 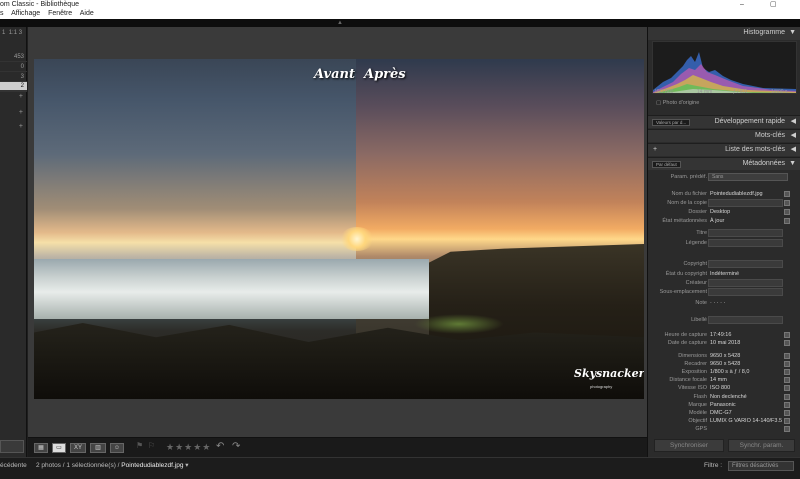 I want to click on compare-view-icon: XY, so click(x=78, y=448).